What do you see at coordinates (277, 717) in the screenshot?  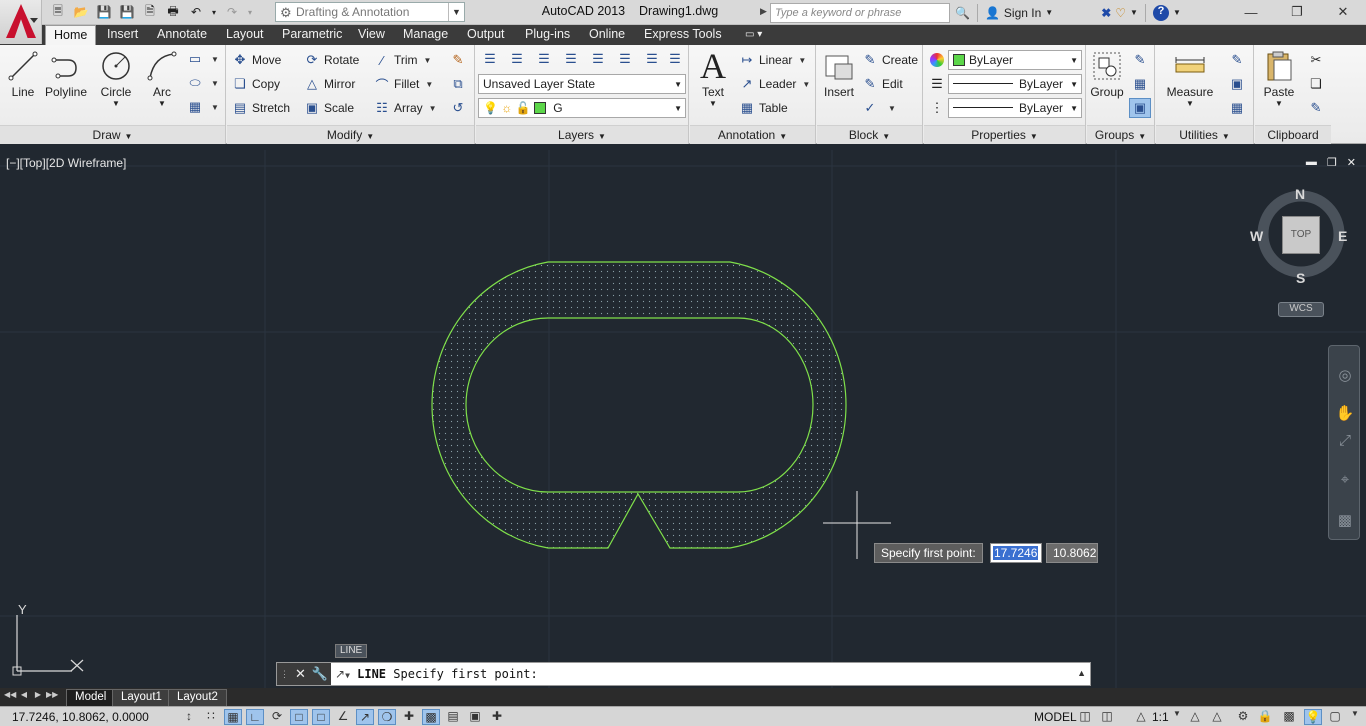 I see `polar-tracking-icon: ⟳` at bounding box center [277, 717].